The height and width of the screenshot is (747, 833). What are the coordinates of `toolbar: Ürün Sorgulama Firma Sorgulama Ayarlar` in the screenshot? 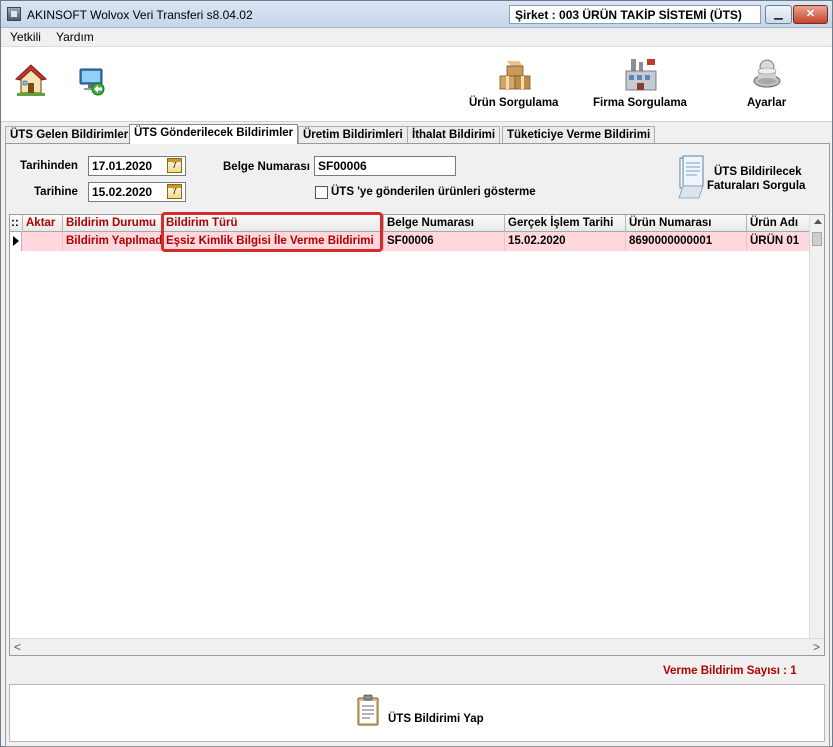 It's located at (416, 84).